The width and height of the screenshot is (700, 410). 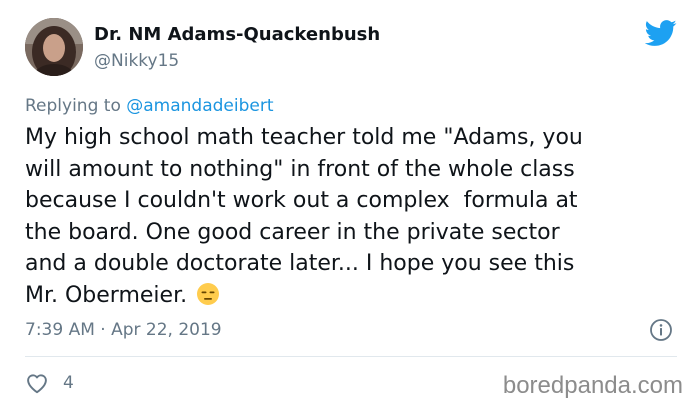 I want to click on replying-to-line: Replying to @amandadeibert, so click(x=149, y=106).